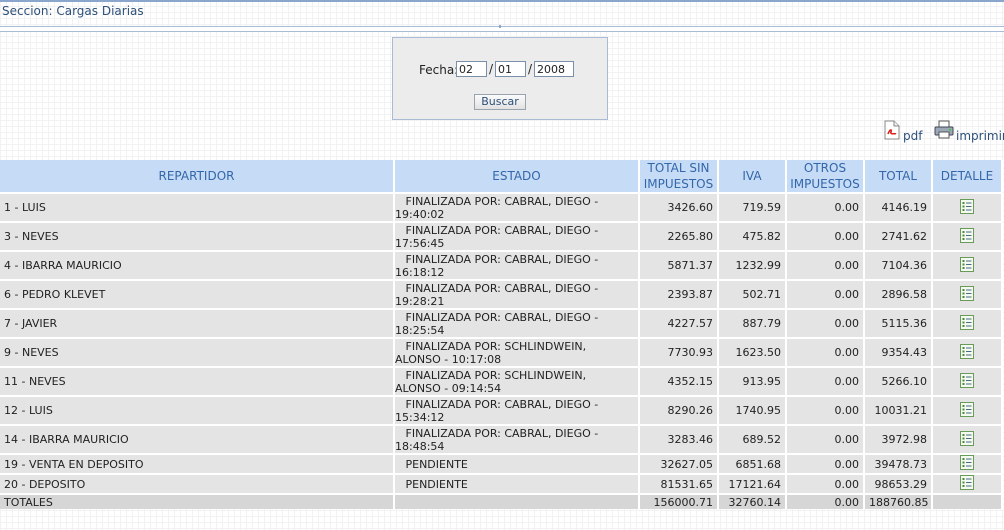  What do you see at coordinates (197, 439) in the screenshot?
I see `cell-repartidor: 14 - IBARRA MAURICIO` at bounding box center [197, 439].